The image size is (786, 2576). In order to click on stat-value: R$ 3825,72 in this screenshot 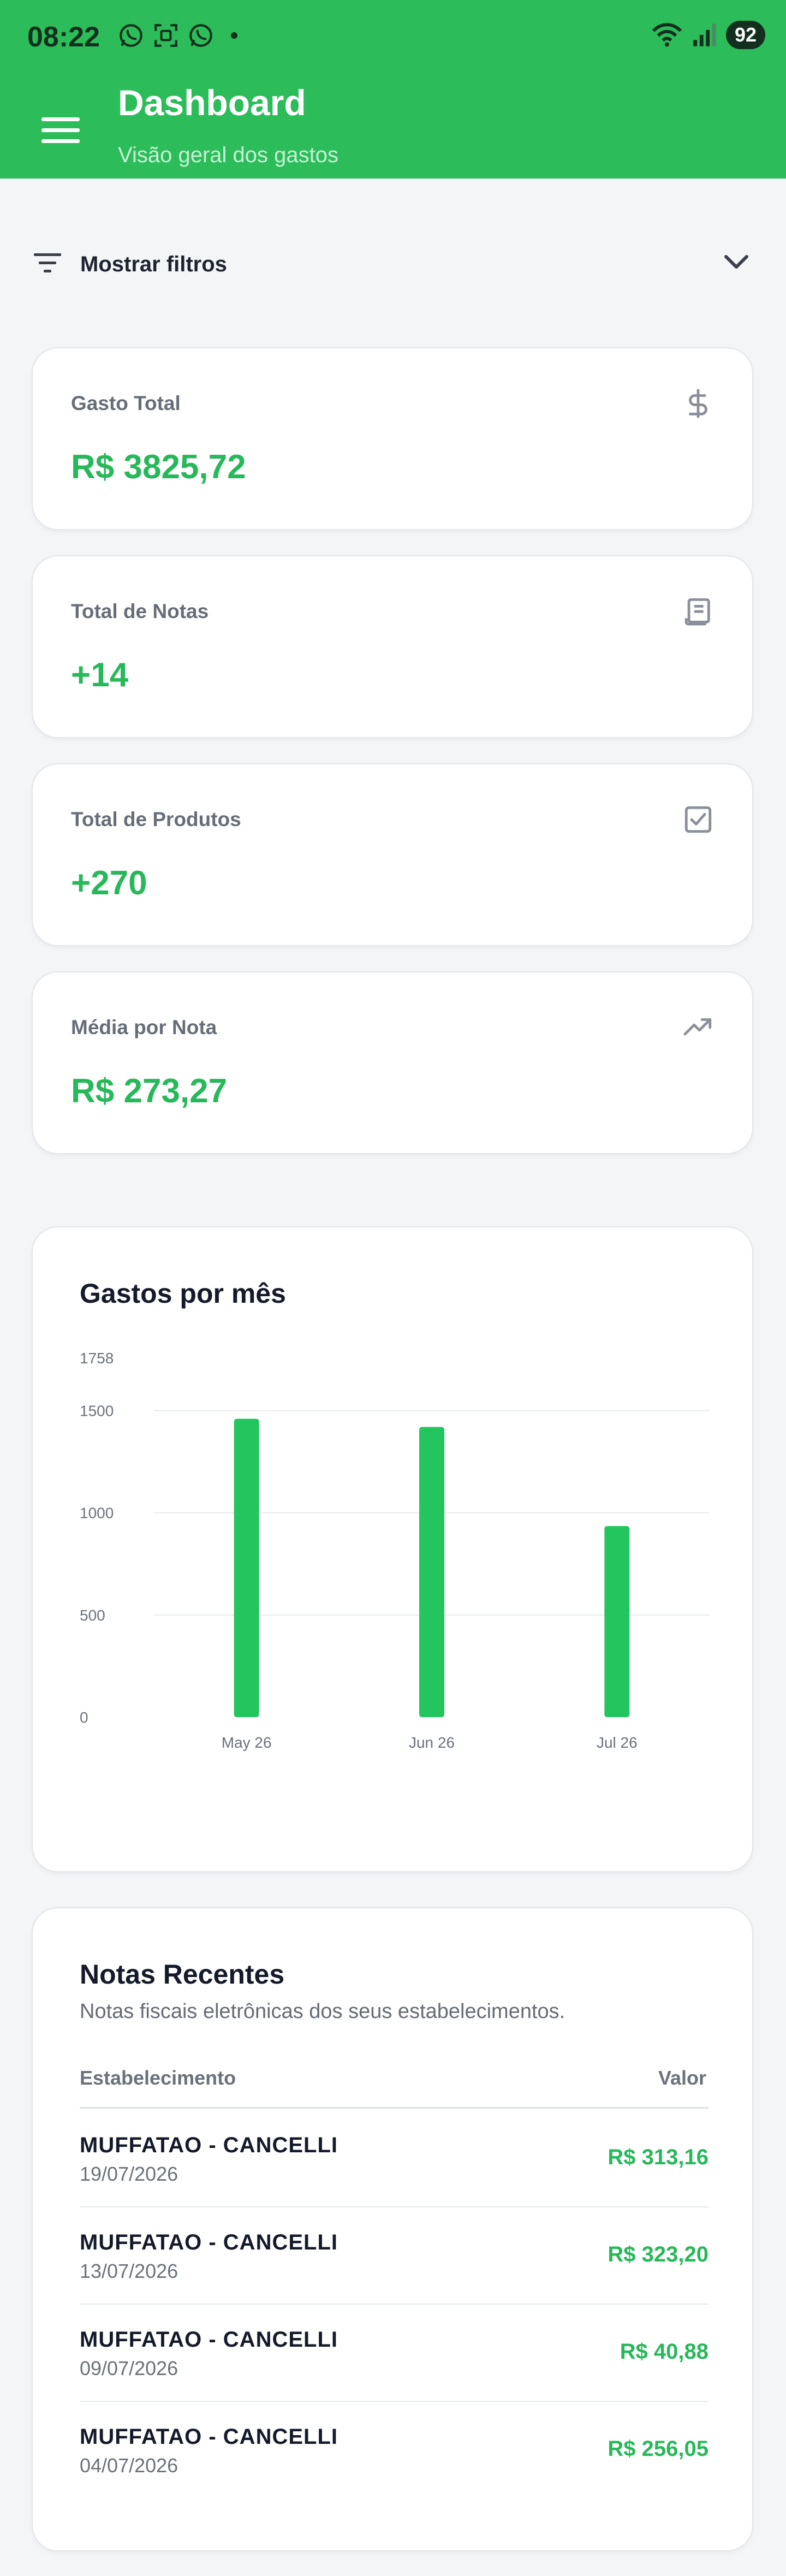, I will do `click(158, 467)`.